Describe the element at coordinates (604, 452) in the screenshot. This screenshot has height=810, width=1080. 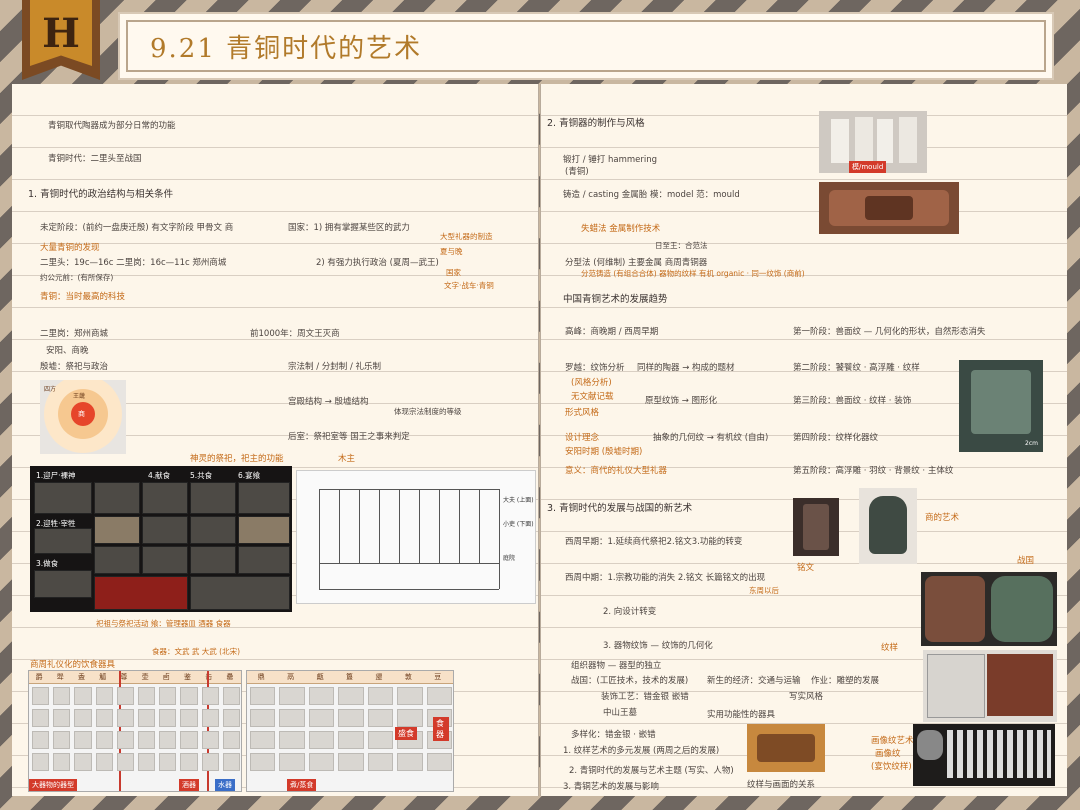
I see `right-notes-line-22: 安阳时期 (殷墟时期)` at that location.